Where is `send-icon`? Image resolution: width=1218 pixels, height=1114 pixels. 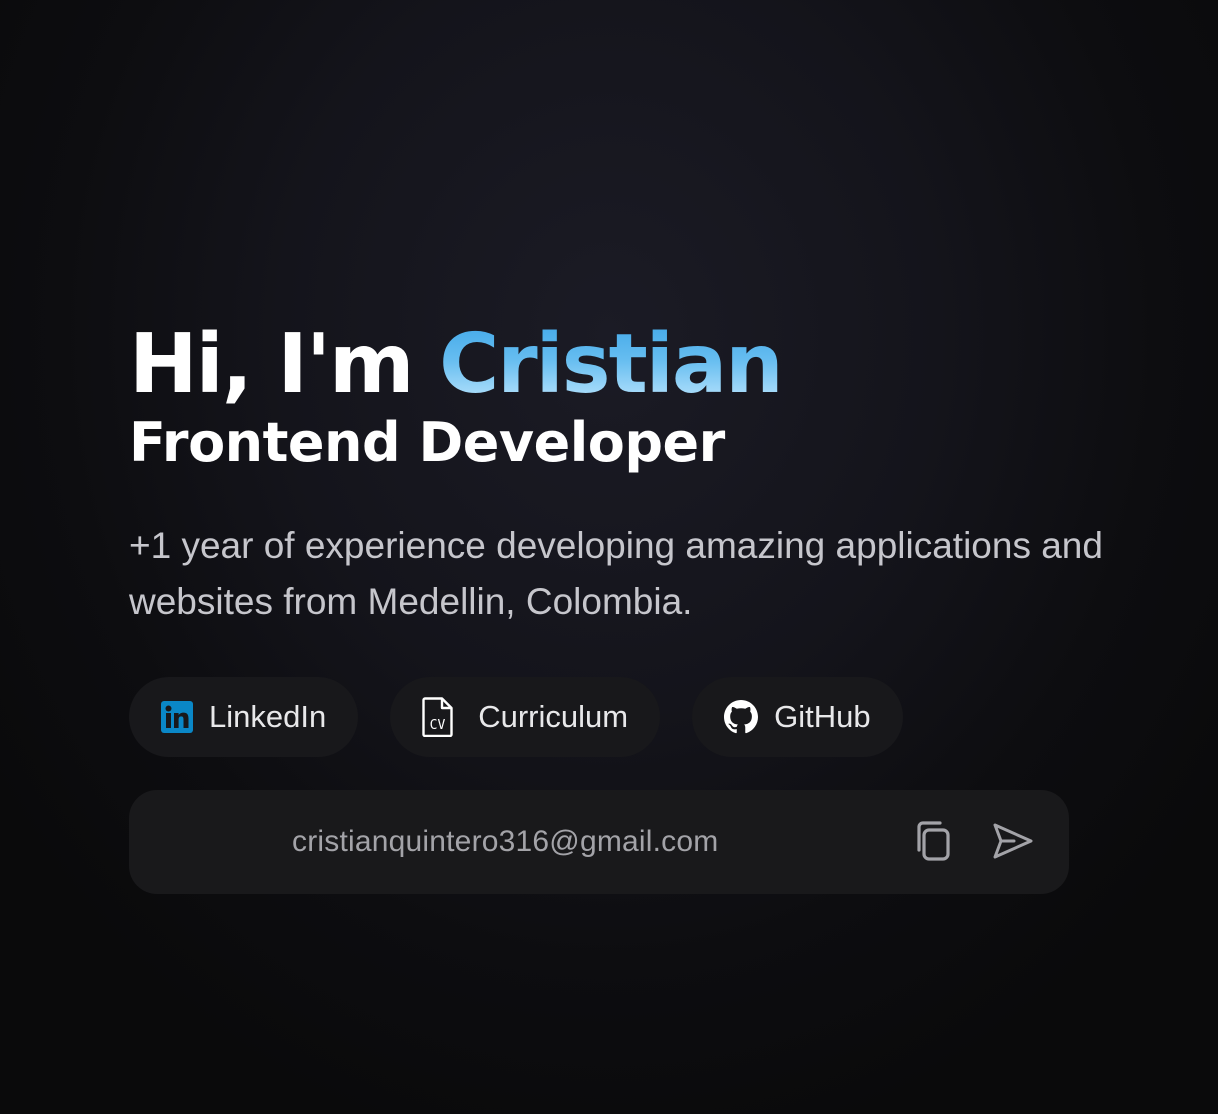
send-icon is located at coordinates (1012, 843).